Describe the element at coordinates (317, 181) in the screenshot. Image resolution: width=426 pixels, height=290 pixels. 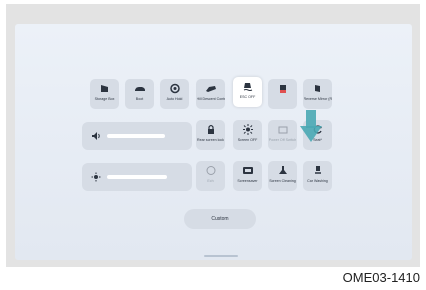
I see `tile-label: Car Washing` at that location.